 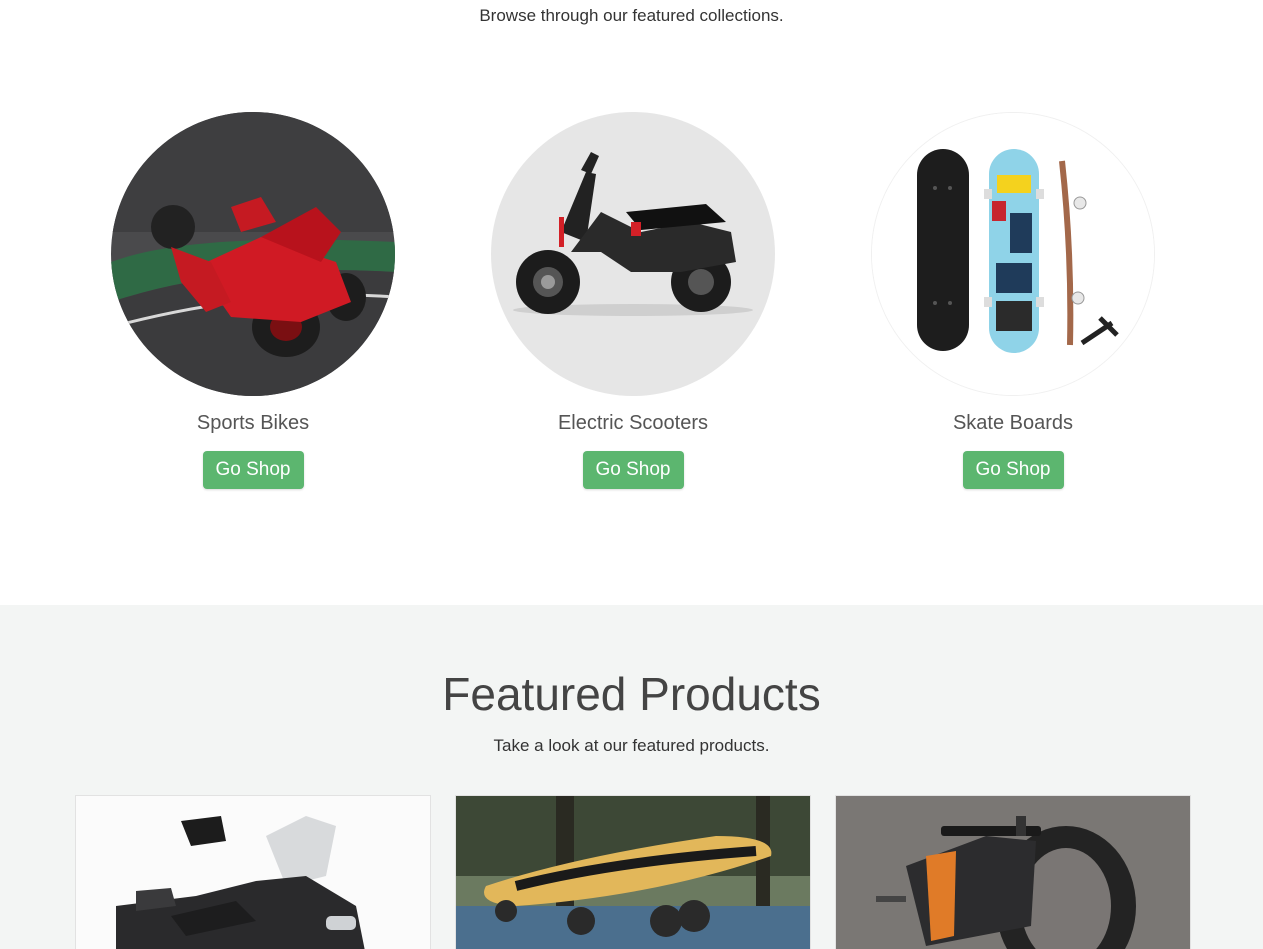 What do you see at coordinates (1013, 423) in the screenshot?
I see `collection-name: Skate Boards` at bounding box center [1013, 423].